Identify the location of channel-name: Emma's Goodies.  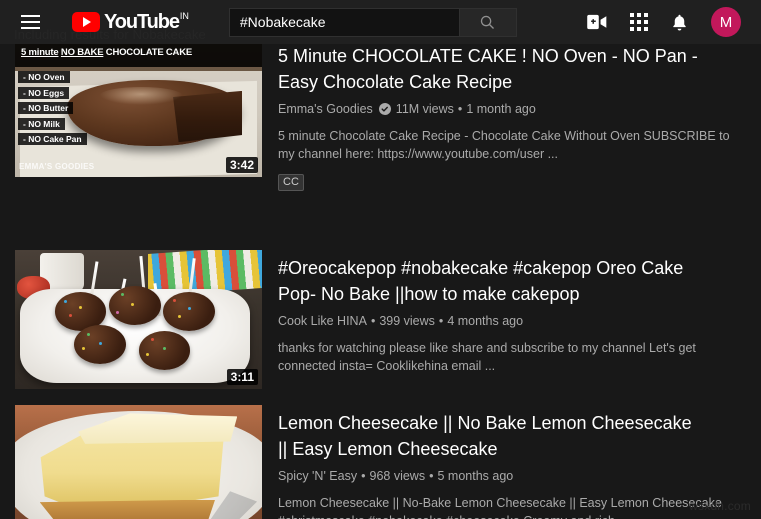
(325, 109).